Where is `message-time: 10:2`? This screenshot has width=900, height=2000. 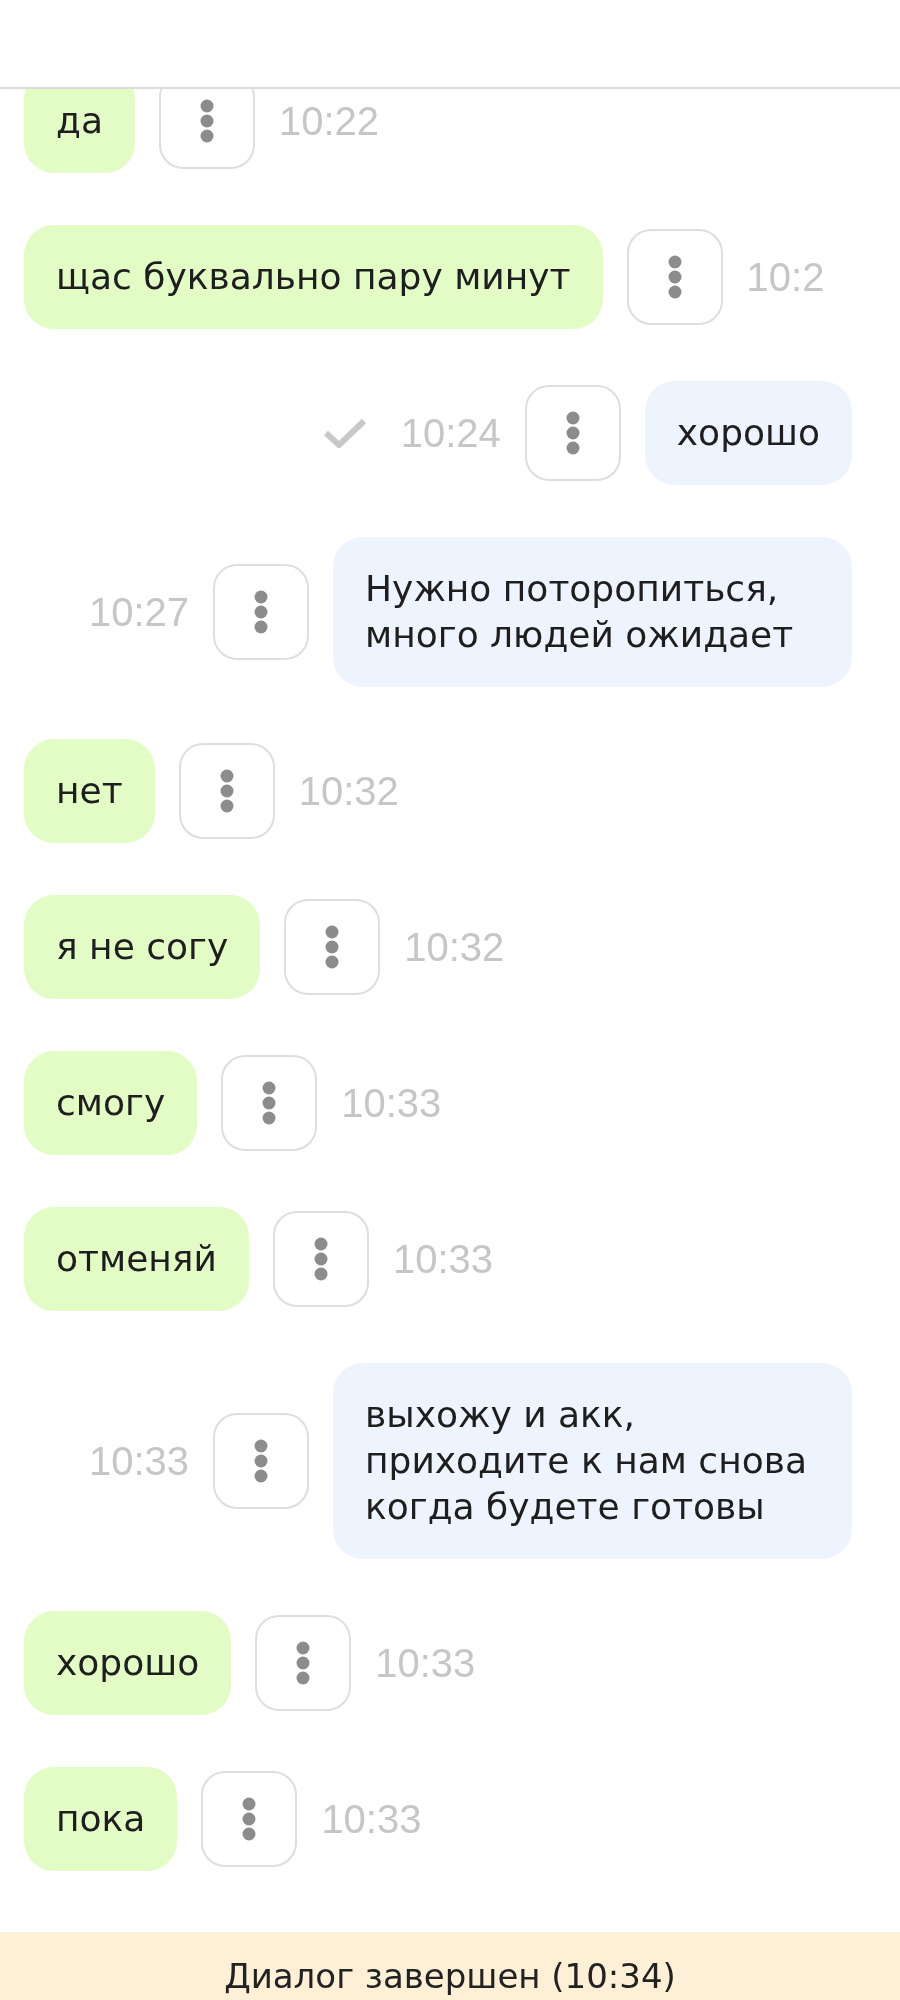 message-time: 10:2 is located at coordinates (785, 277).